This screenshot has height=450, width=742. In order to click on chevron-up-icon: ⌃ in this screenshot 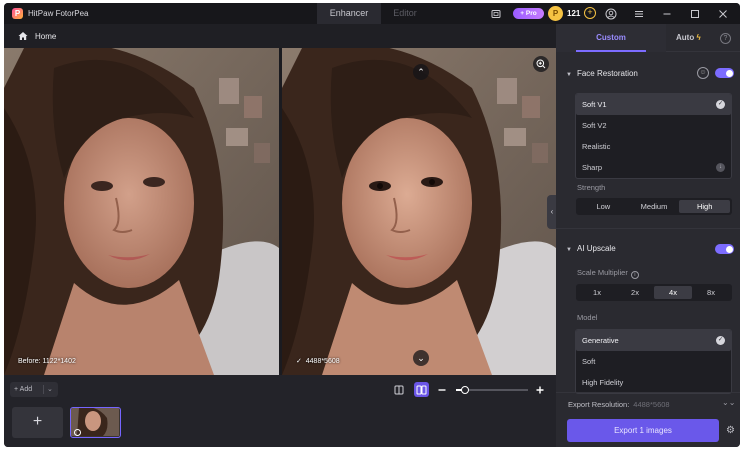, I will do `click(421, 72)`.